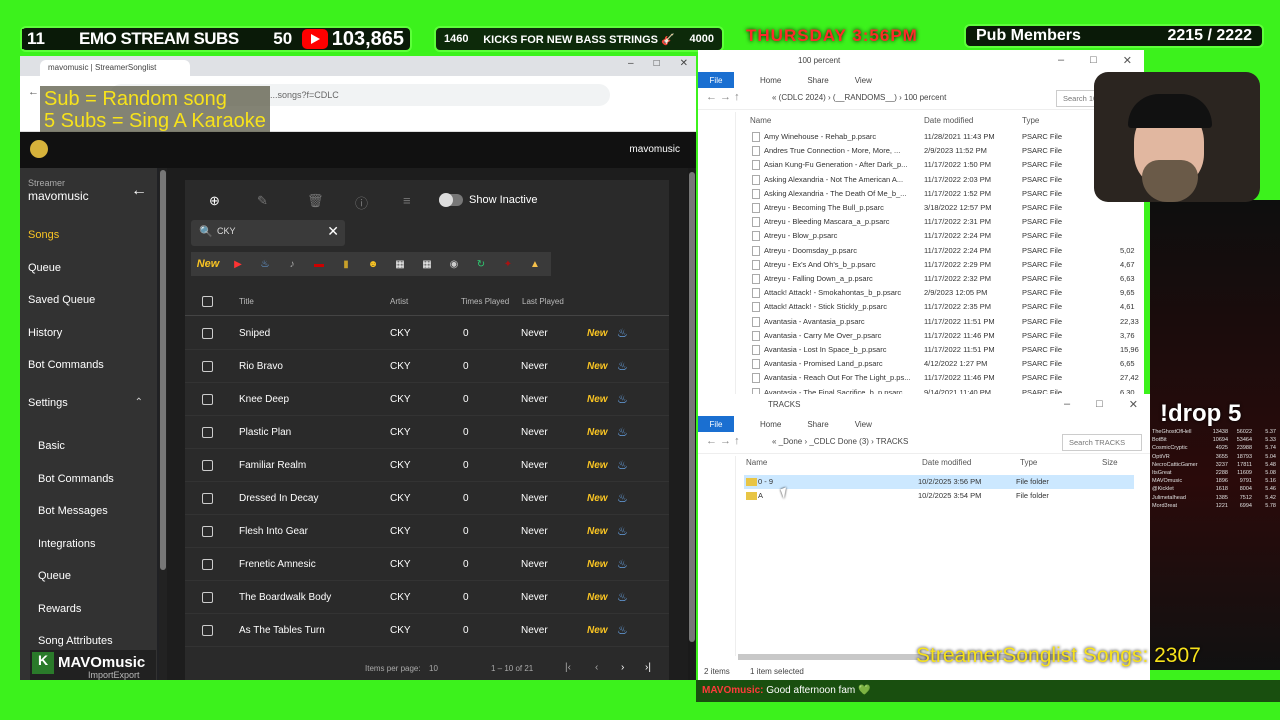  Describe the element at coordinates (346, 264) in the screenshot. I see `bottle-filter-icon: ▮` at that location.